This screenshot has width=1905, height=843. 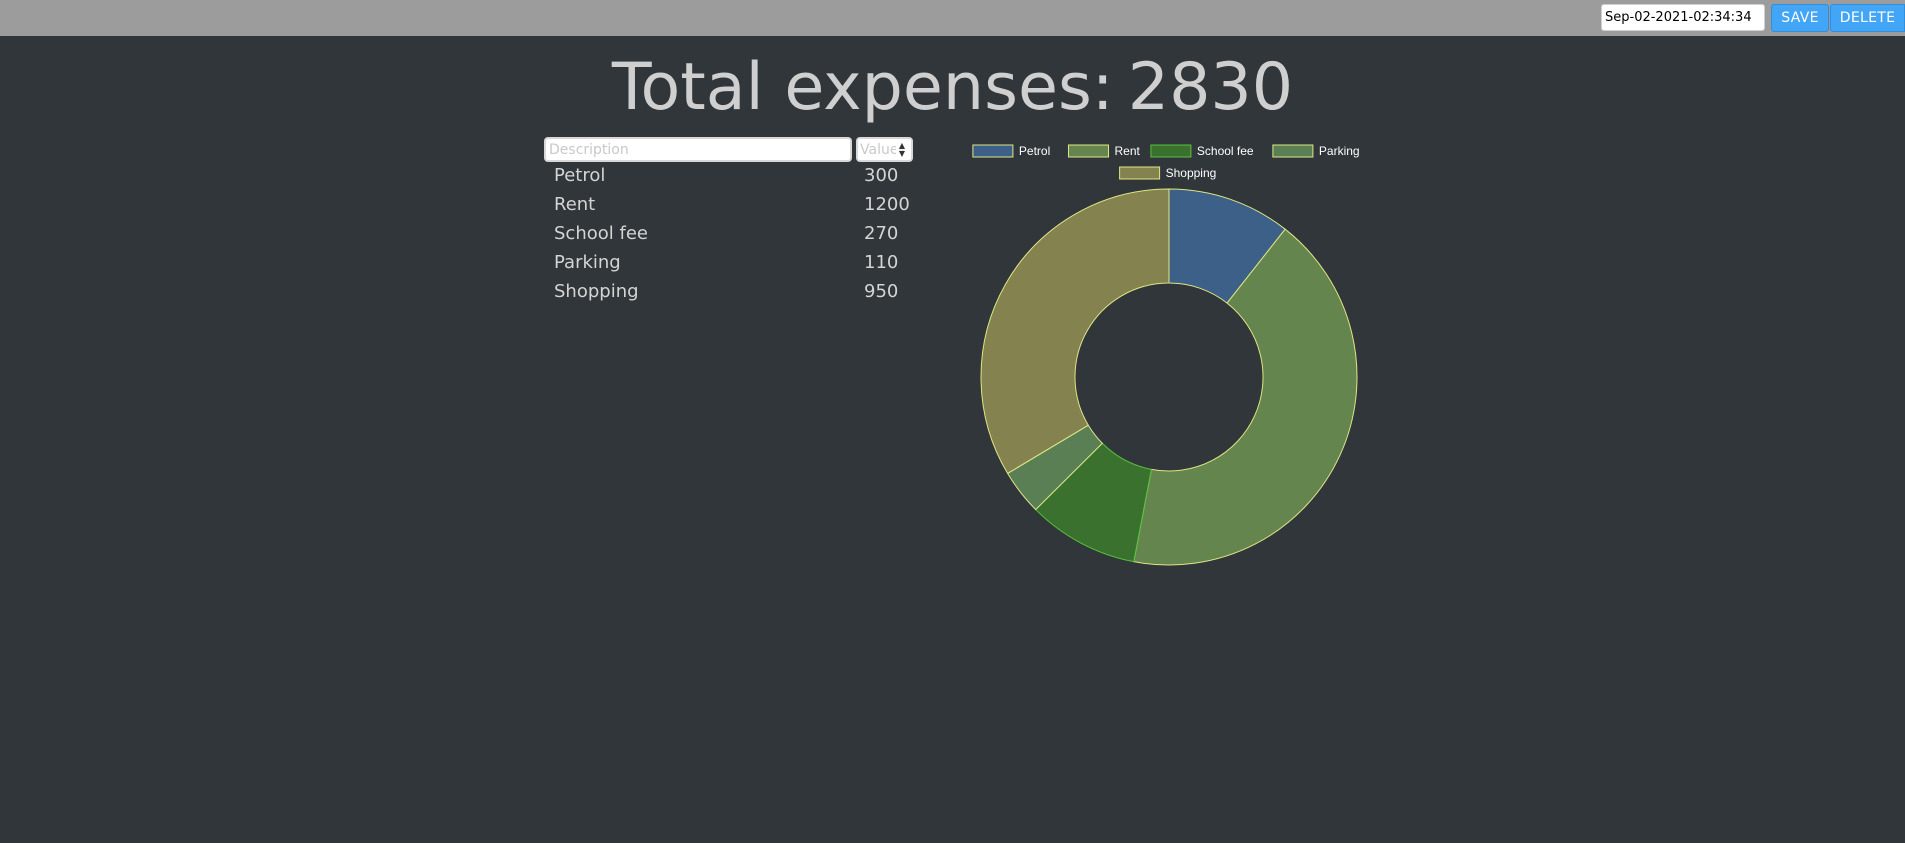 What do you see at coordinates (1191, 173) in the screenshot?
I see `legend-label: Shopping` at bounding box center [1191, 173].